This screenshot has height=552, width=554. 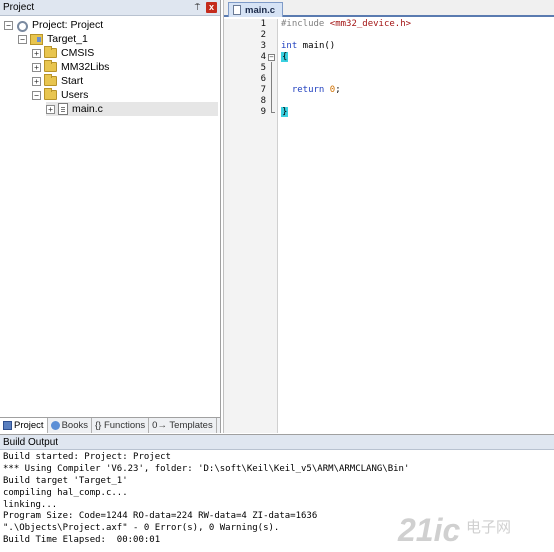 What do you see at coordinates (78, 53) in the screenshot?
I see `tree-item-label: CMSIS` at bounding box center [78, 53].